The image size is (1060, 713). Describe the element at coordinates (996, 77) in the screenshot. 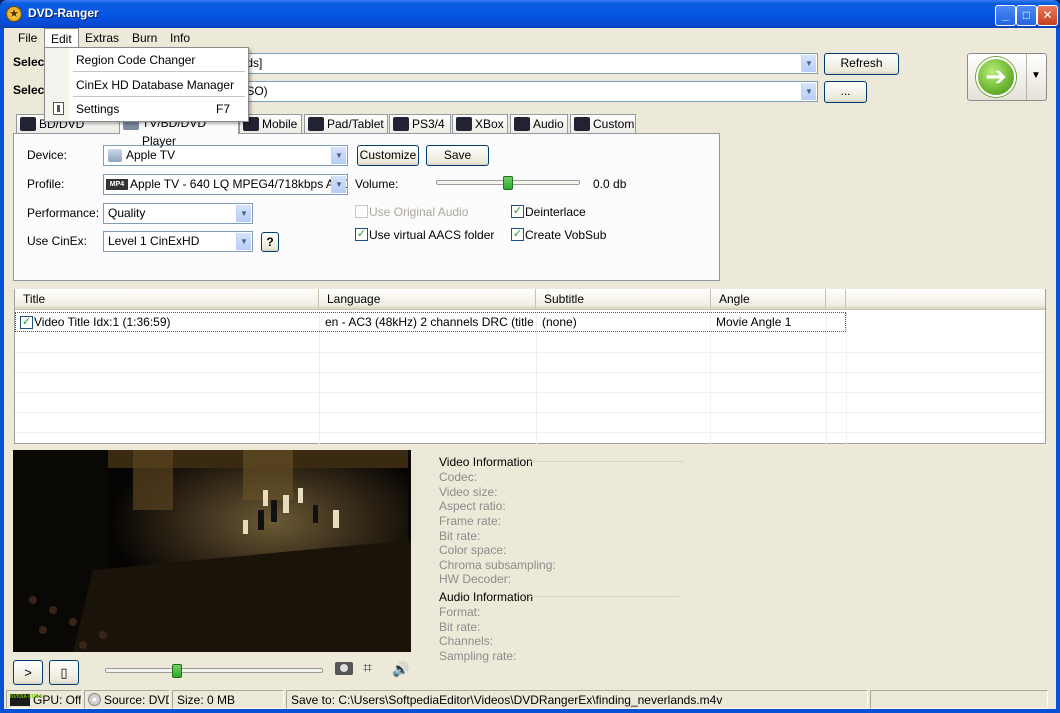

I see `arrow-right-icon: ➔` at that location.